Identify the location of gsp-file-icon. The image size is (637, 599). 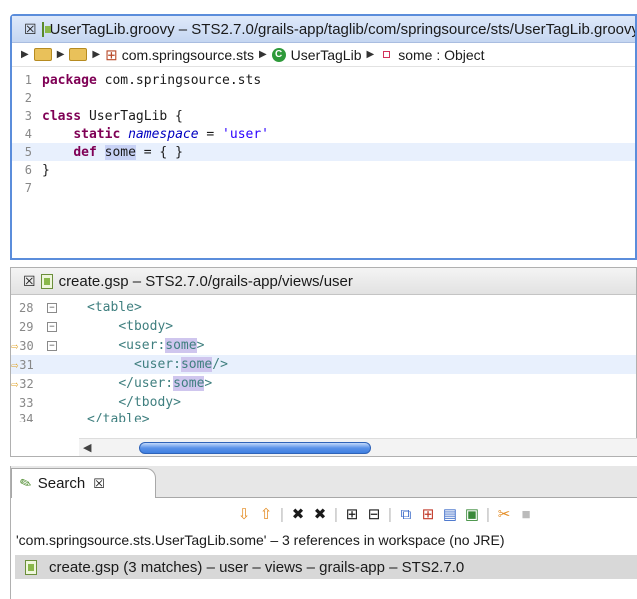
(46, 281).